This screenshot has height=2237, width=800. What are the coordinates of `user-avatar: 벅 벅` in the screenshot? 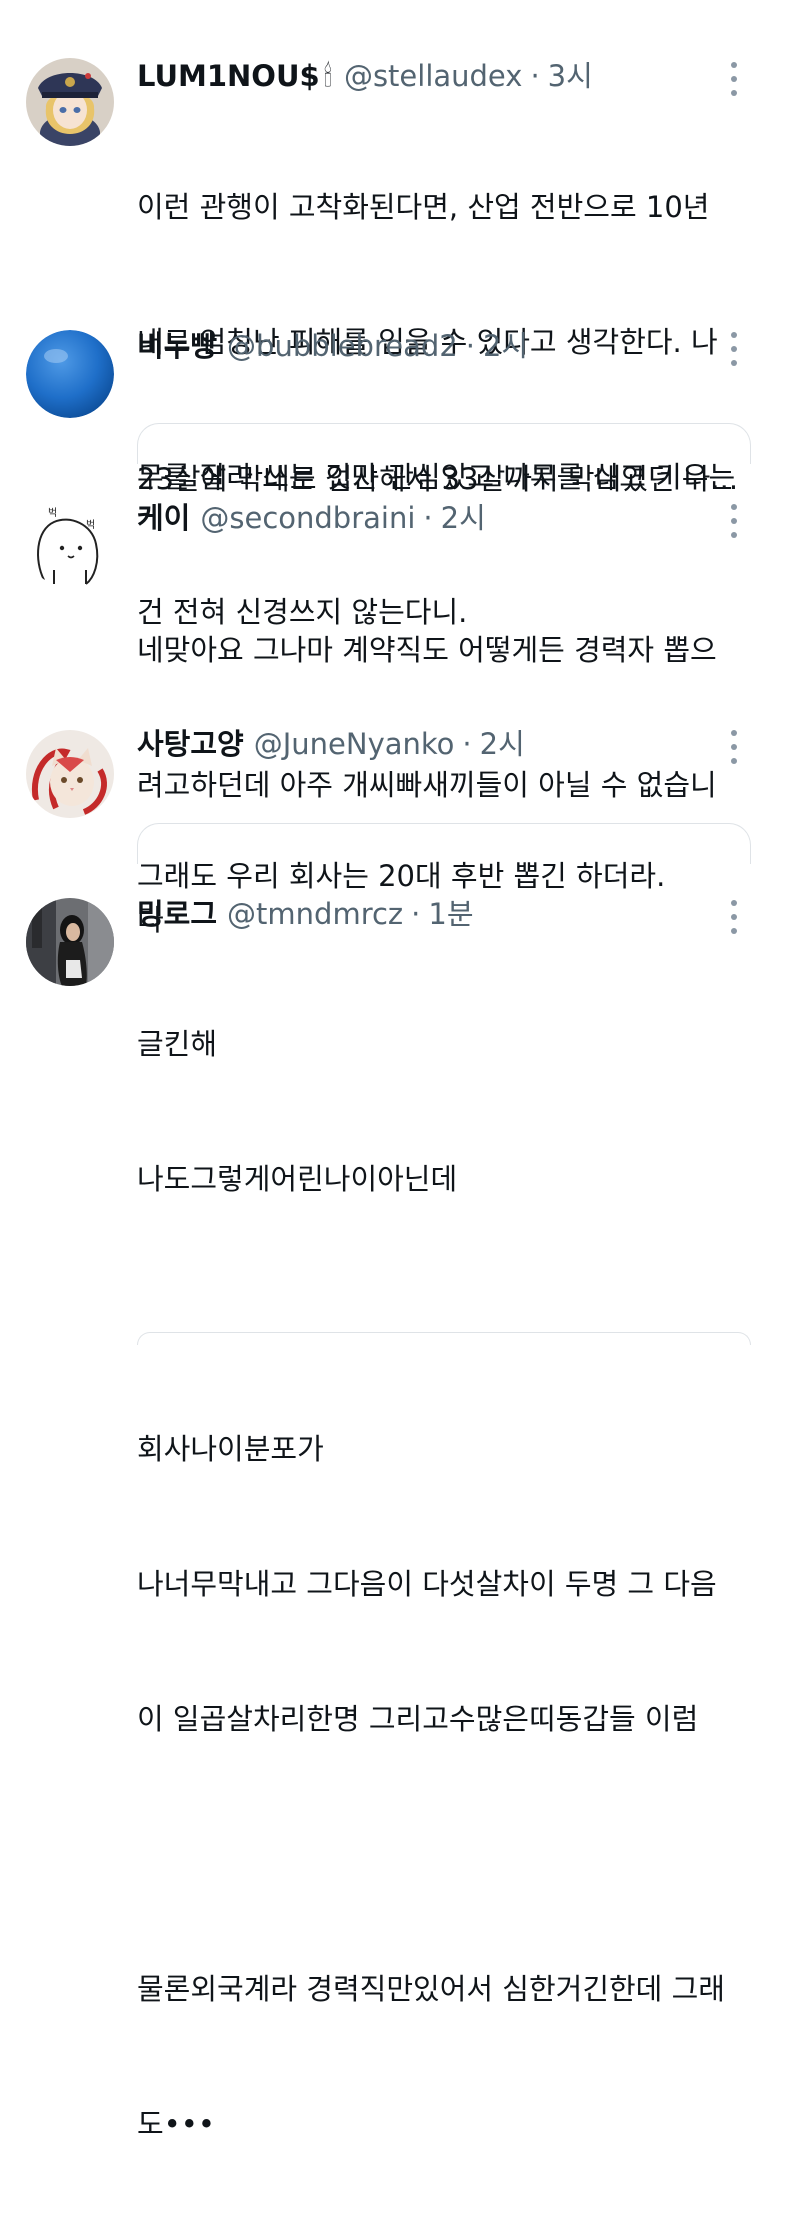 It's located at (70, 544).